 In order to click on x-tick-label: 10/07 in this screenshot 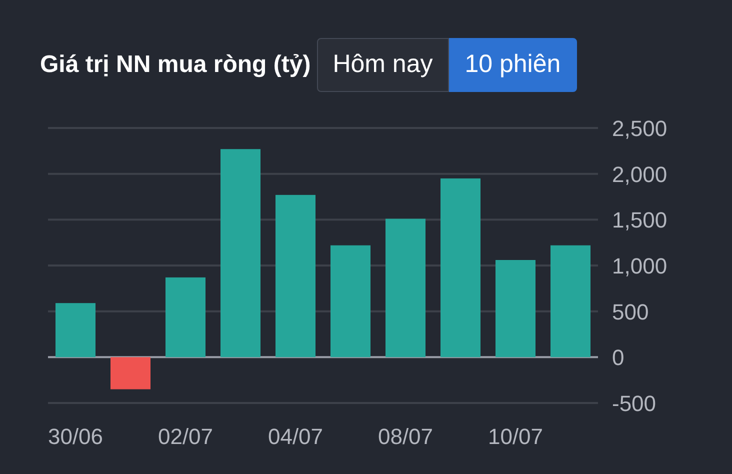, I will do `click(516, 436)`.